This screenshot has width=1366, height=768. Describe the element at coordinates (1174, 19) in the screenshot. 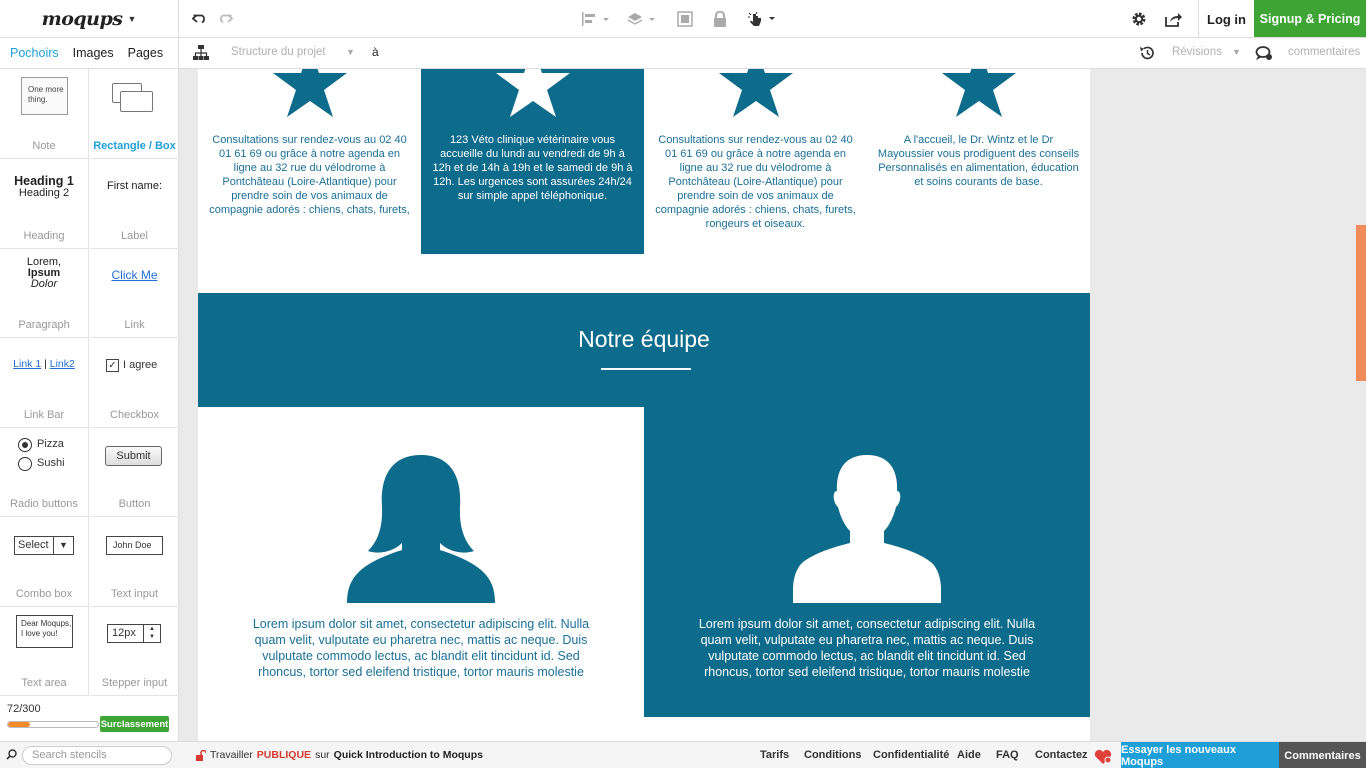

I see `share-icon` at that location.